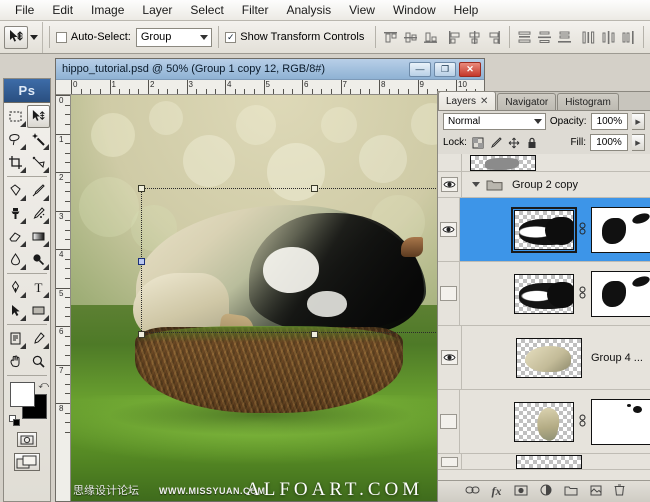 The width and height of the screenshot is (650, 502). Describe the element at coordinates (532, 143) in the screenshot. I see `lock-all-icon` at that location.